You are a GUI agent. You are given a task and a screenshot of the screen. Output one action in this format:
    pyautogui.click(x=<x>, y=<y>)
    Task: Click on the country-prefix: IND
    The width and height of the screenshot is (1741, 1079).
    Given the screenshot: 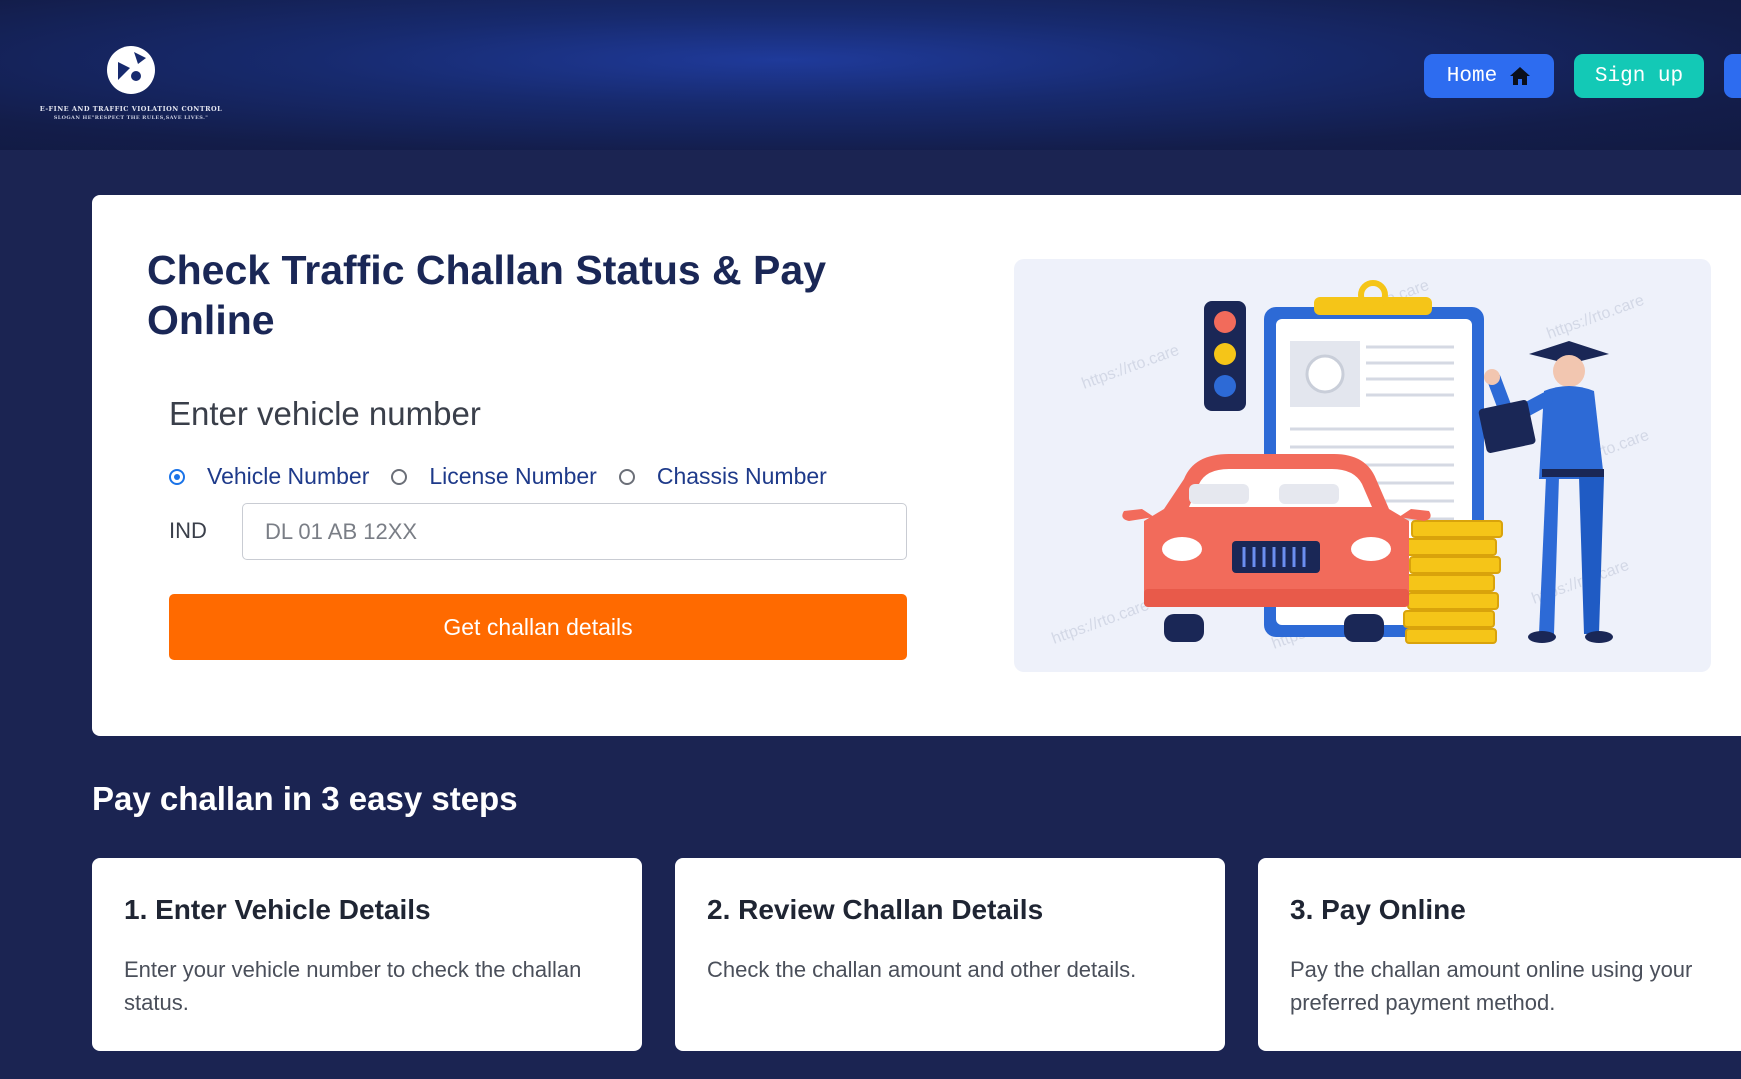 What is the action you would take?
    pyautogui.click(x=188, y=530)
    